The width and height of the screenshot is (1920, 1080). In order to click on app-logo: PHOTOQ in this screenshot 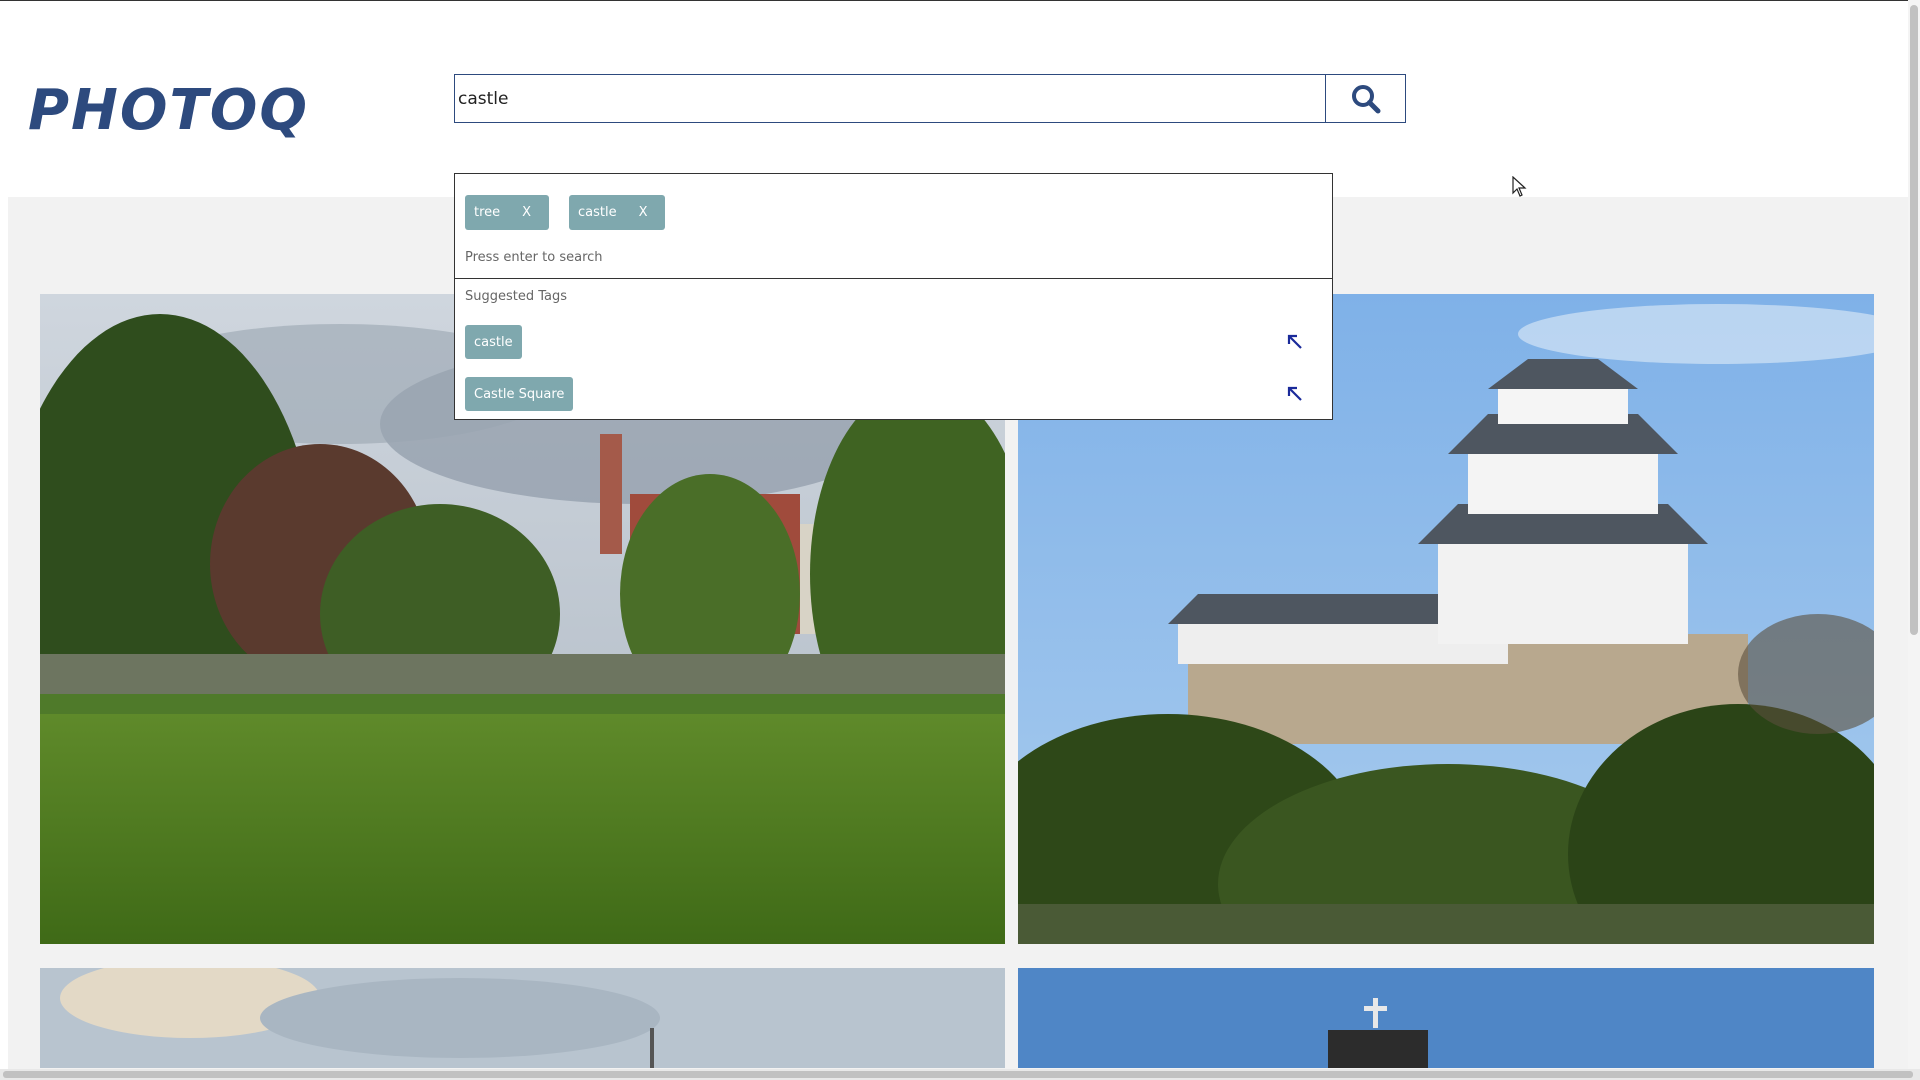, I will do `click(168, 110)`.